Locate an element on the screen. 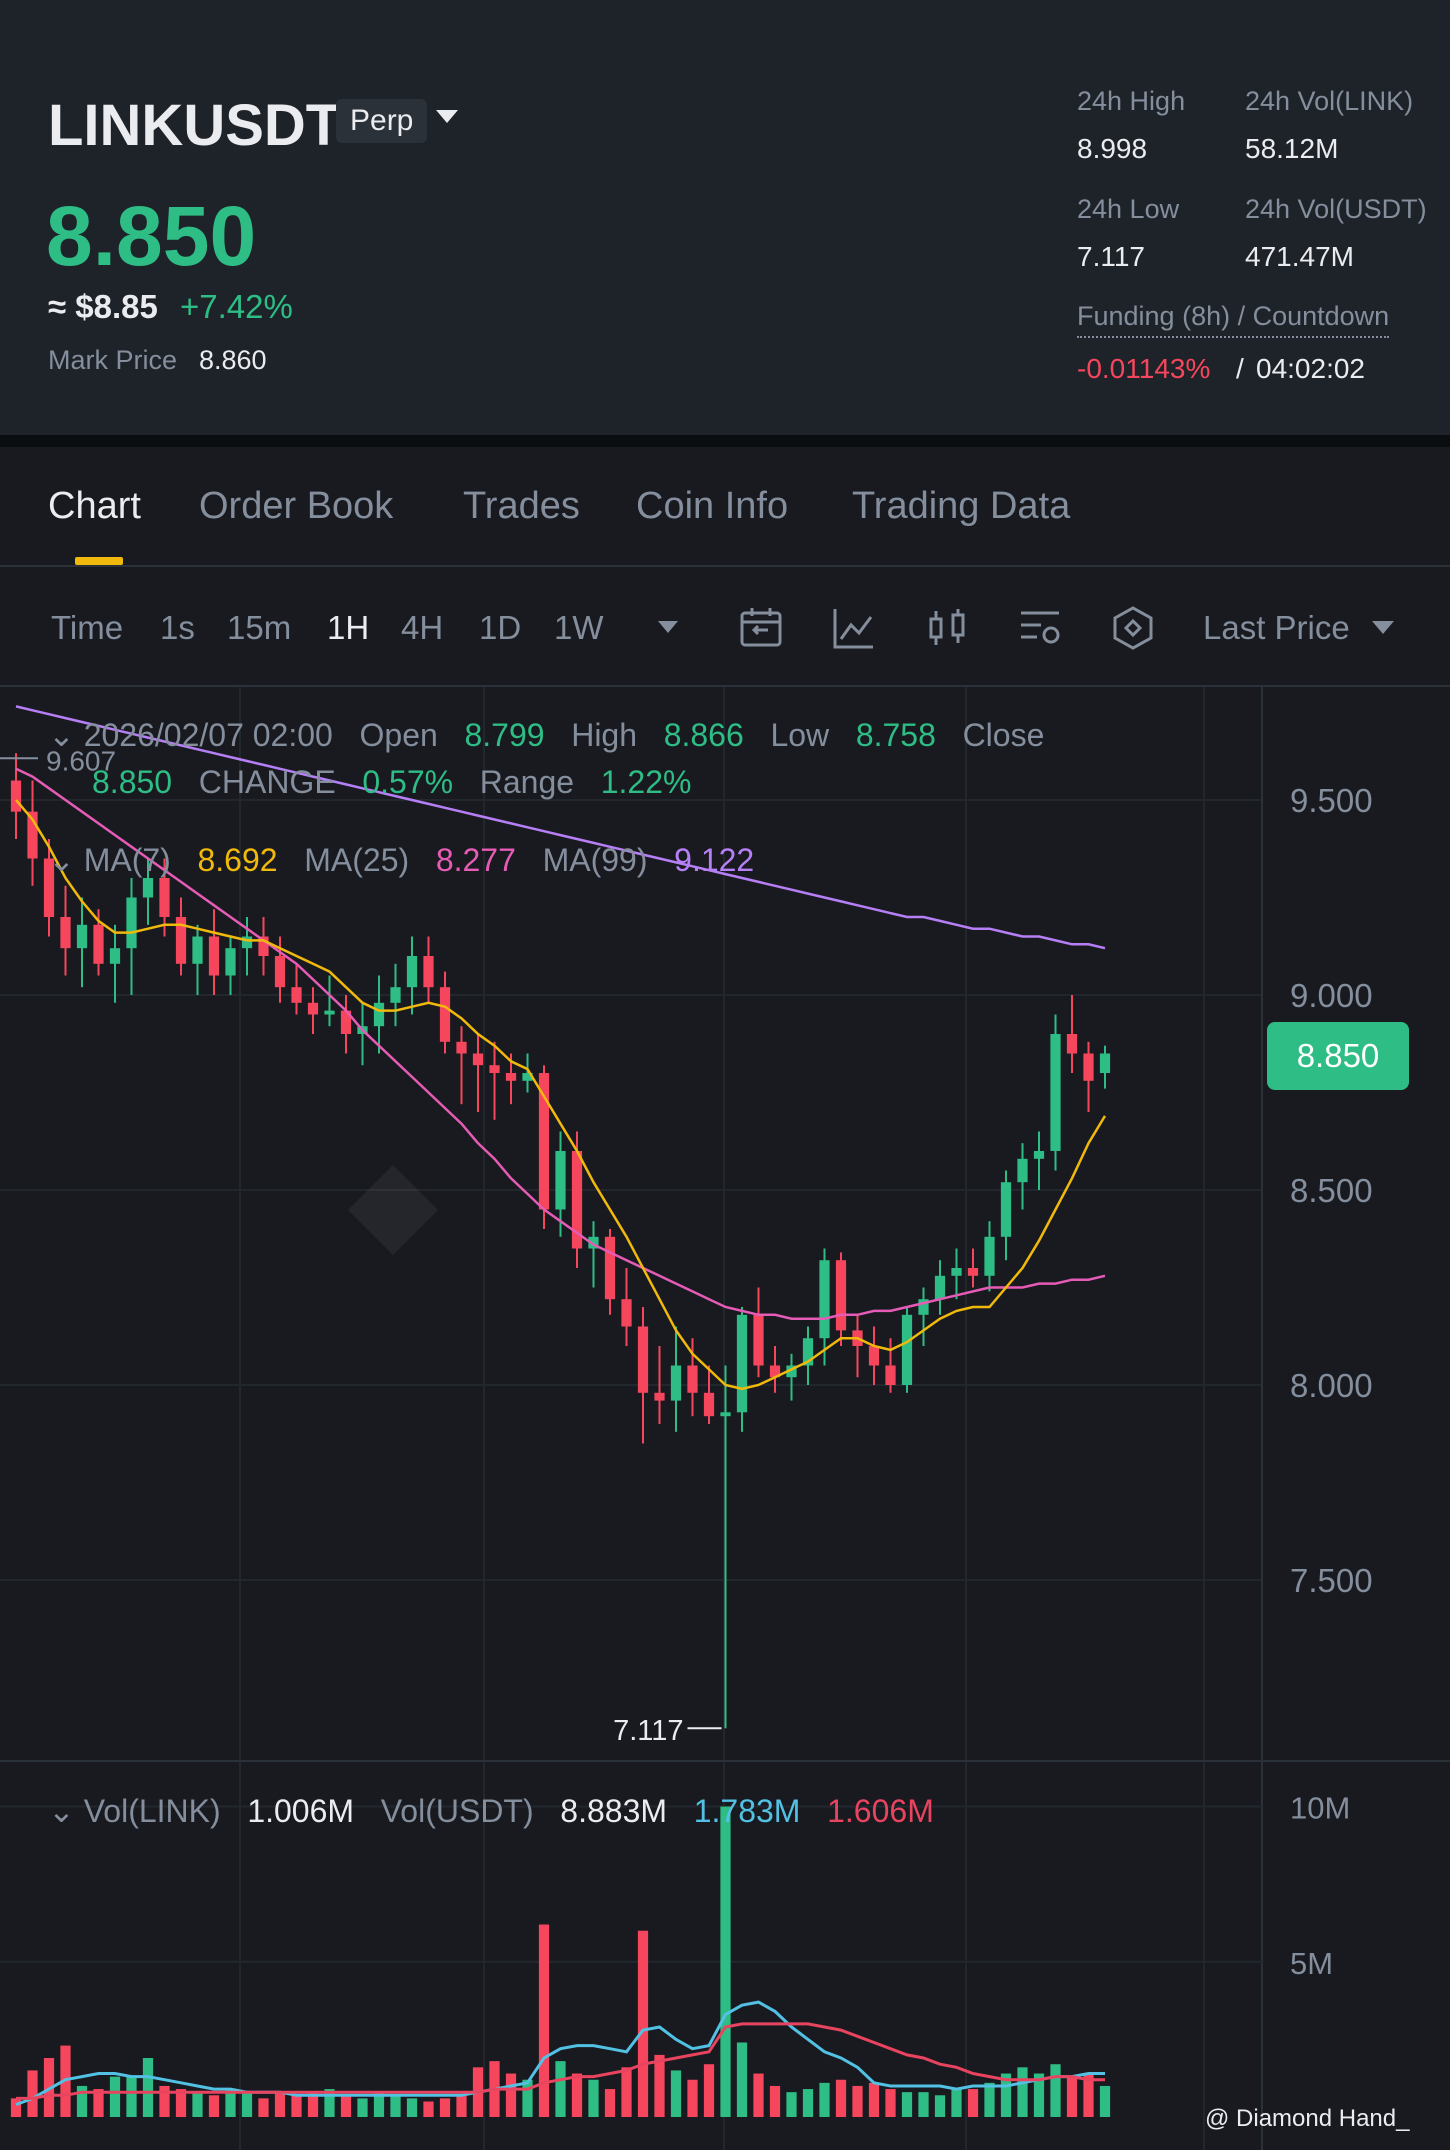 The image size is (1450, 2150). timeframe-1w: 1W is located at coordinates (579, 628).